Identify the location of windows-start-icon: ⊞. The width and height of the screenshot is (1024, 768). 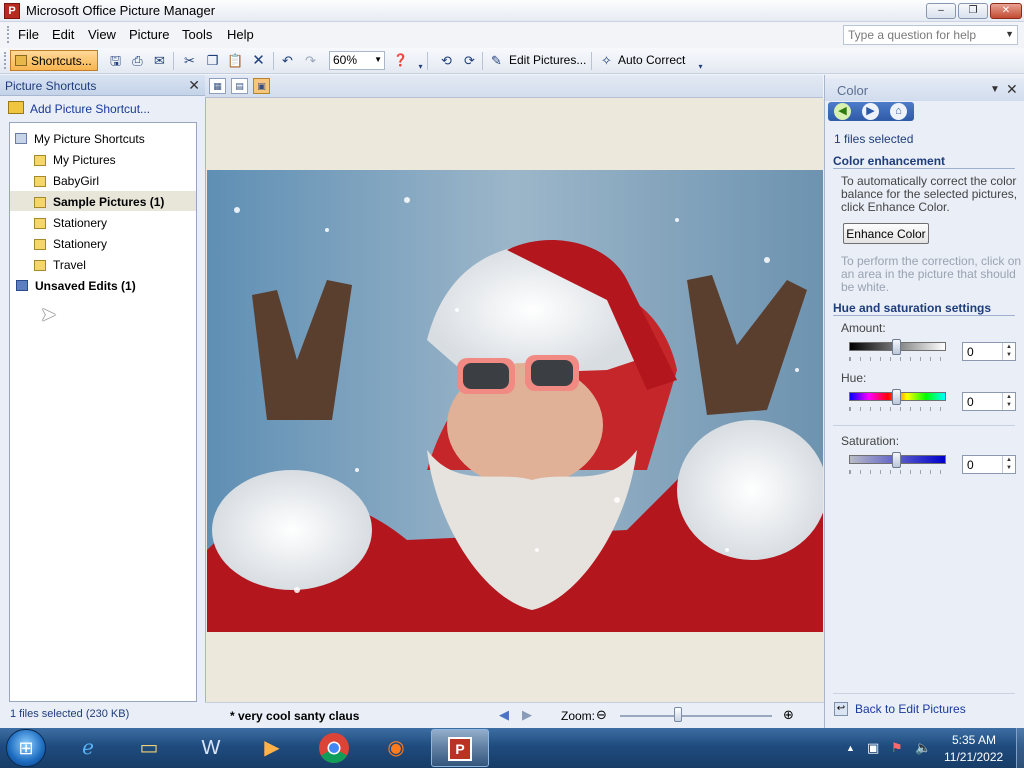
(26, 748).